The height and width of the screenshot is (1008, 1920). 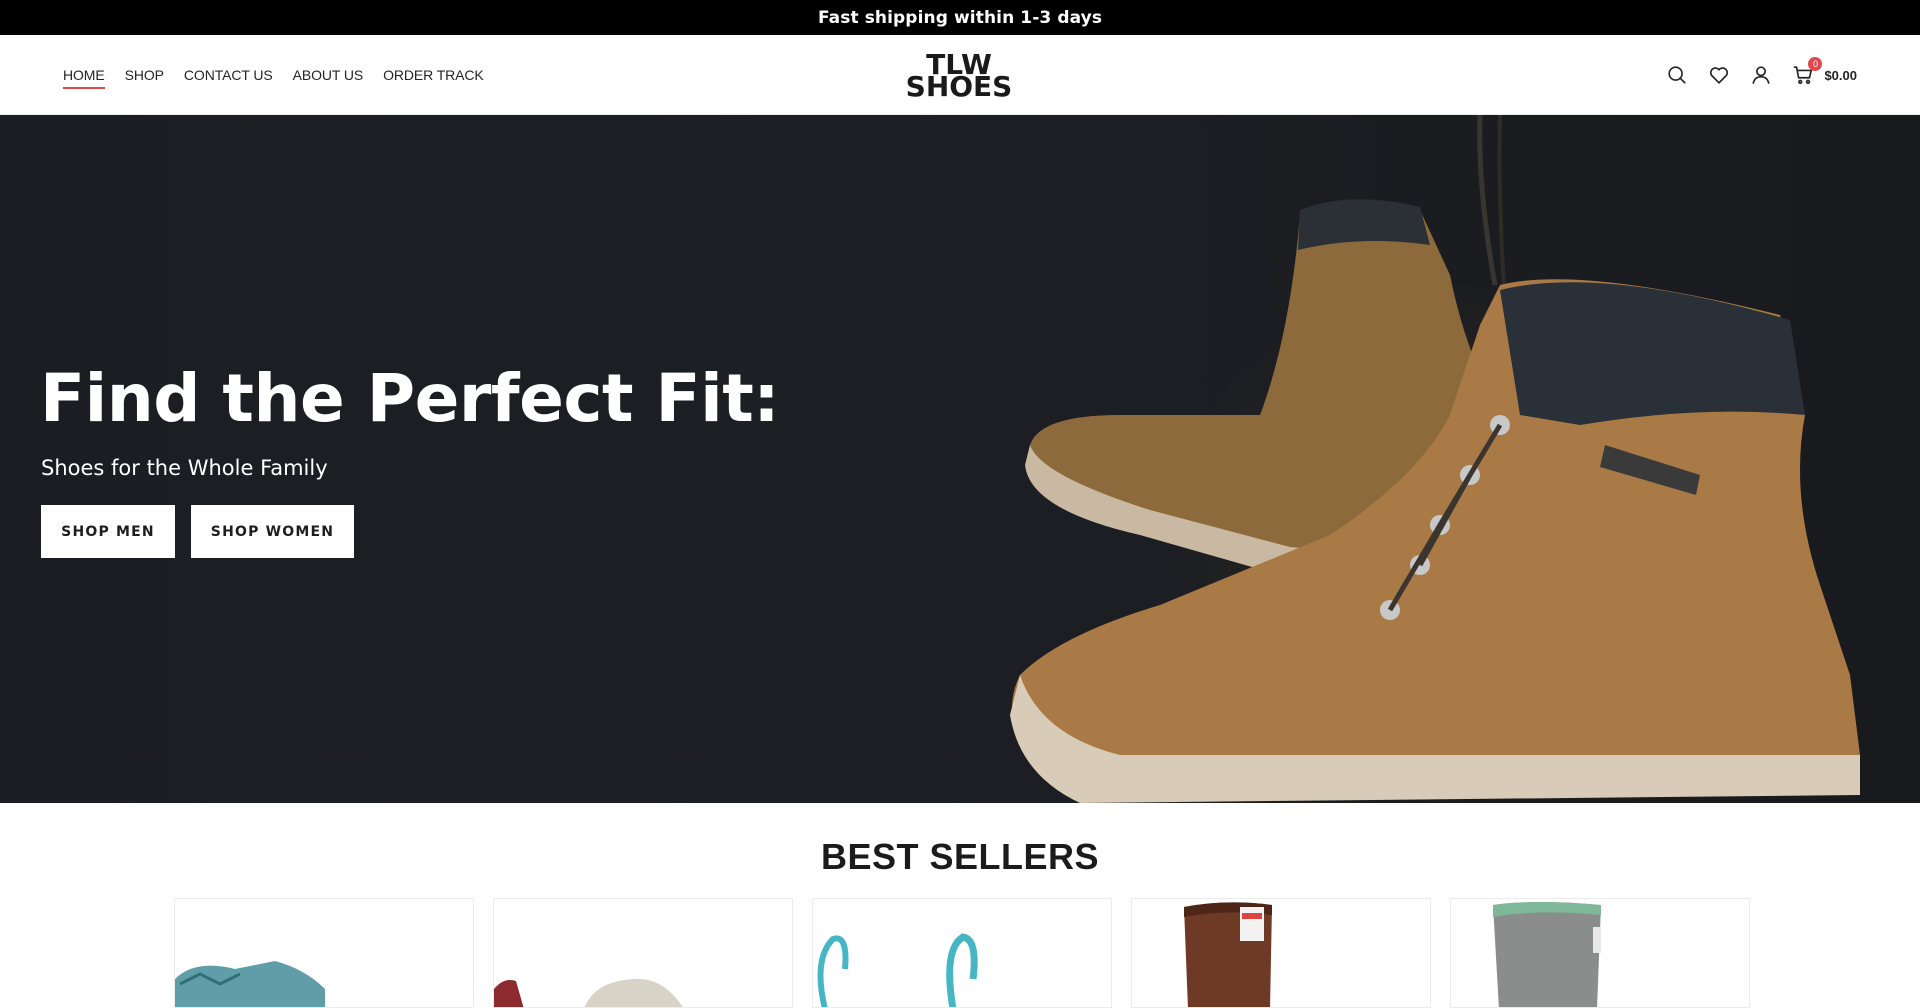 What do you see at coordinates (272, 531) in the screenshot?
I see `shop-women-button: SHOP WOMEN` at bounding box center [272, 531].